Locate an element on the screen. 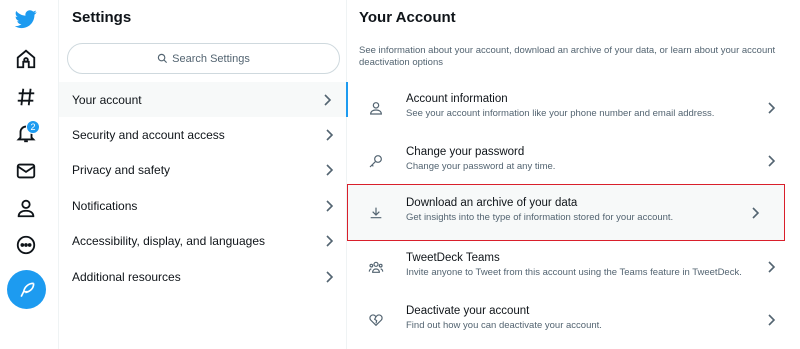  compose-tweet-icon is located at coordinates (26, 289).